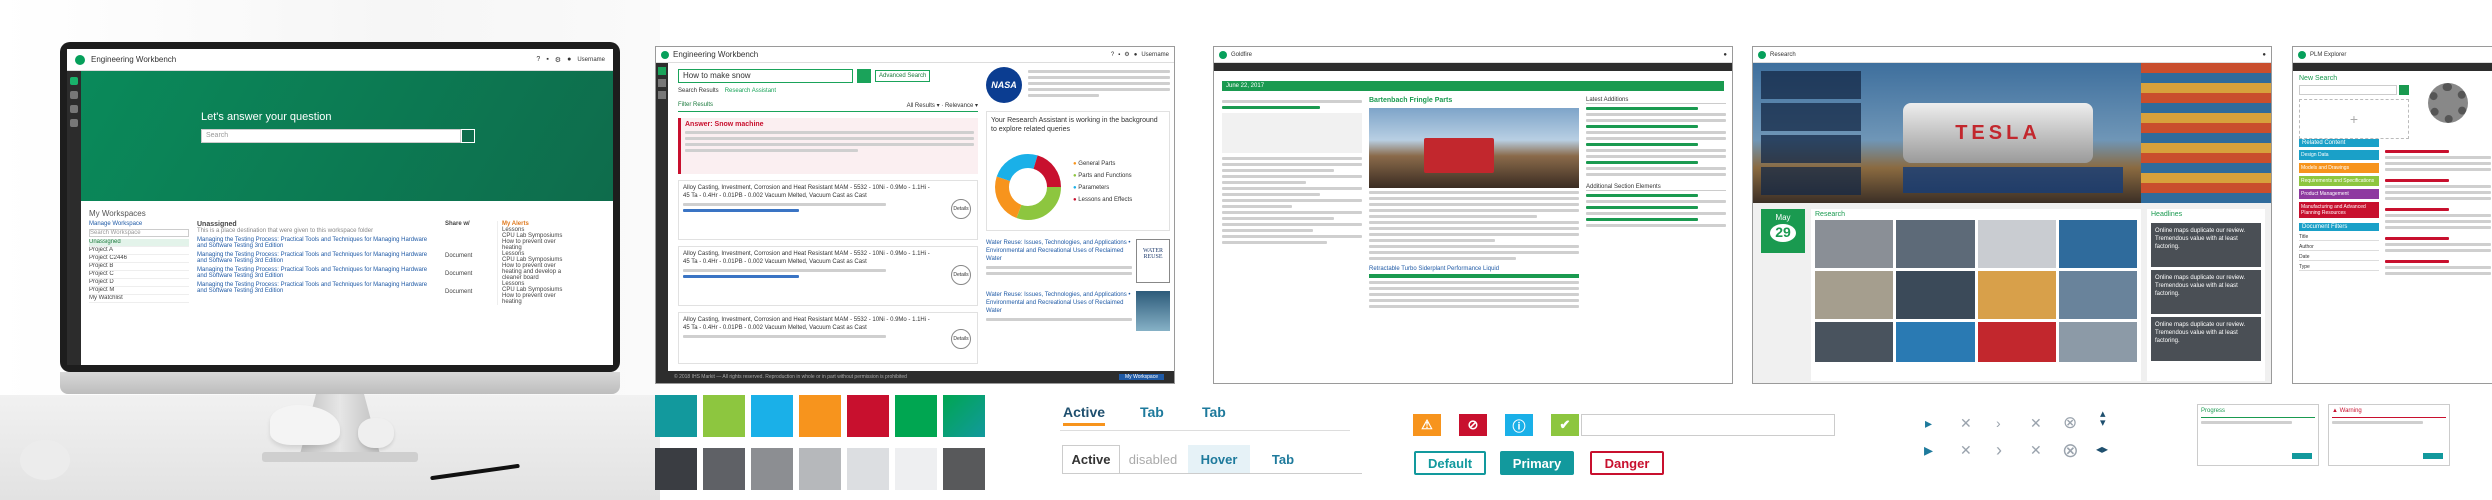 Image resolution: width=2492 pixels, height=500 pixels. Describe the element at coordinates (1928, 450) in the screenshot. I see `caret-right-large-icon: ▸` at that location.